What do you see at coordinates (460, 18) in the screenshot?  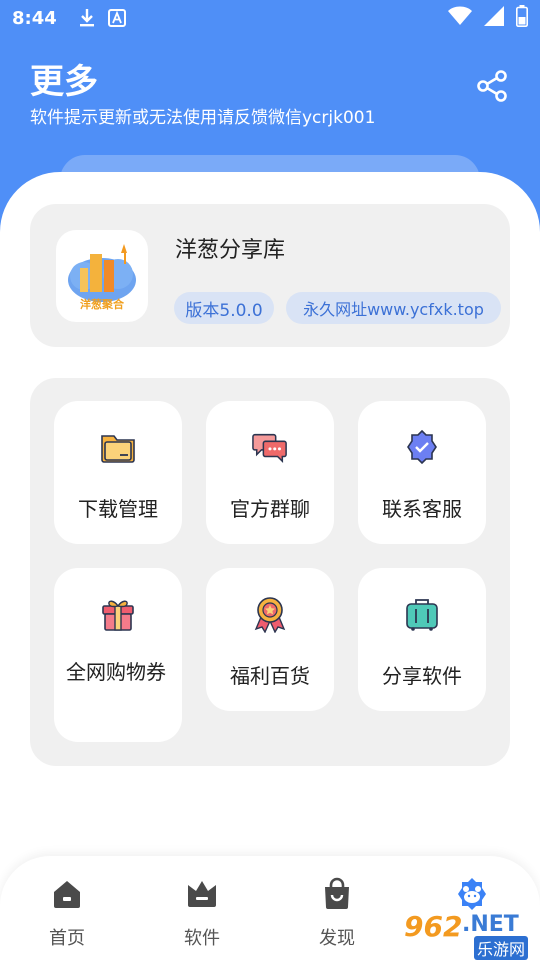 I see `wifi-icon` at bounding box center [460, 18].